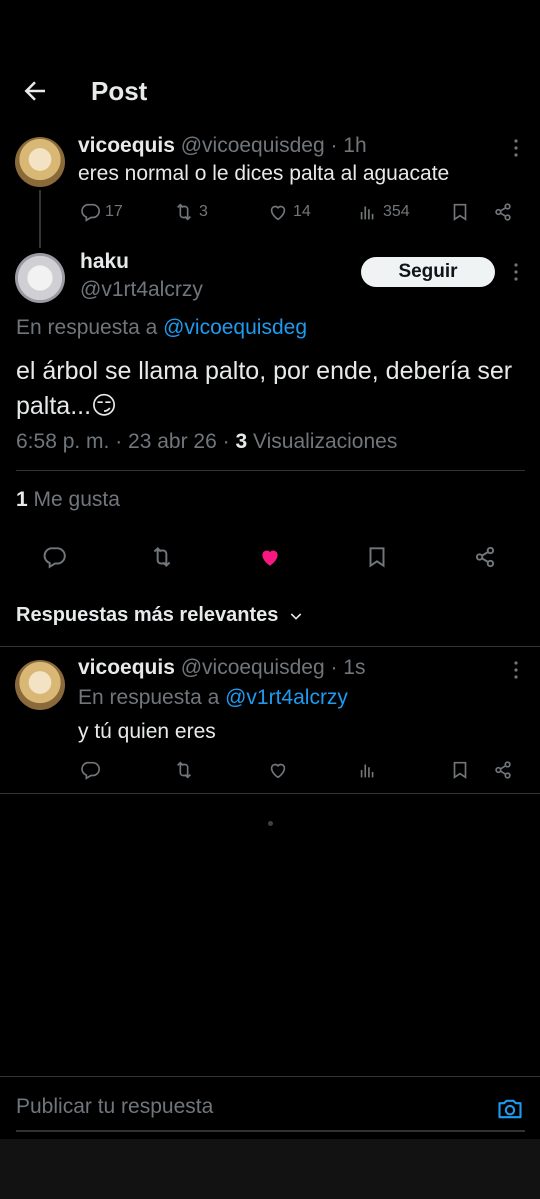 This screenshot has height=1199, width=540. Describe the element at coordinates (270, 823) in the screenshot. I see `loading-indicator` at that location.